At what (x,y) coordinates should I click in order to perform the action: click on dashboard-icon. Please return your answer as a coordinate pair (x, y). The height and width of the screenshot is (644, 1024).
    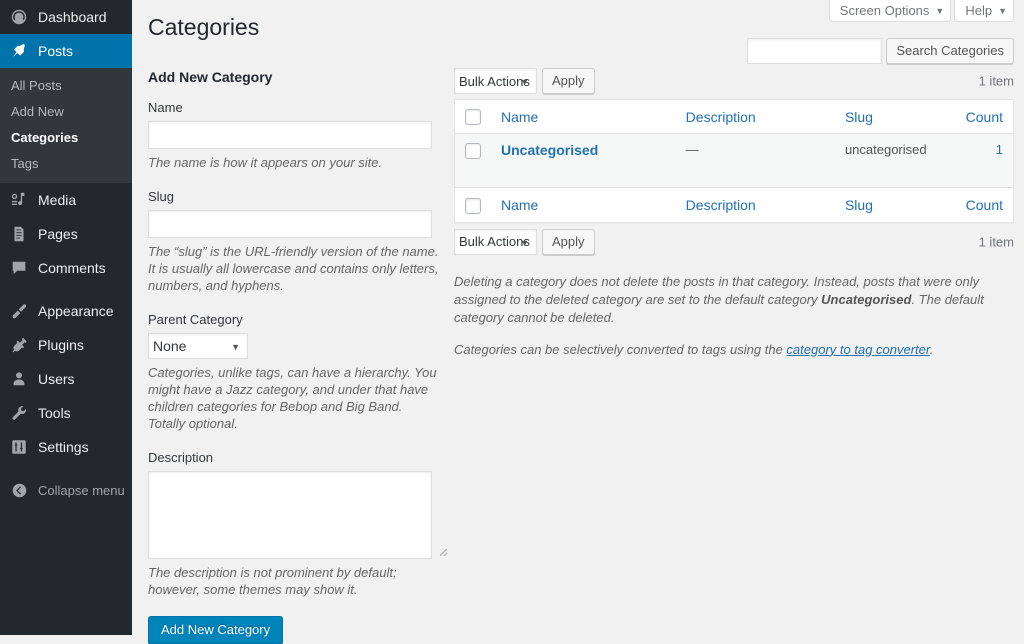
    Looking at the image, I should click on (19, 17).